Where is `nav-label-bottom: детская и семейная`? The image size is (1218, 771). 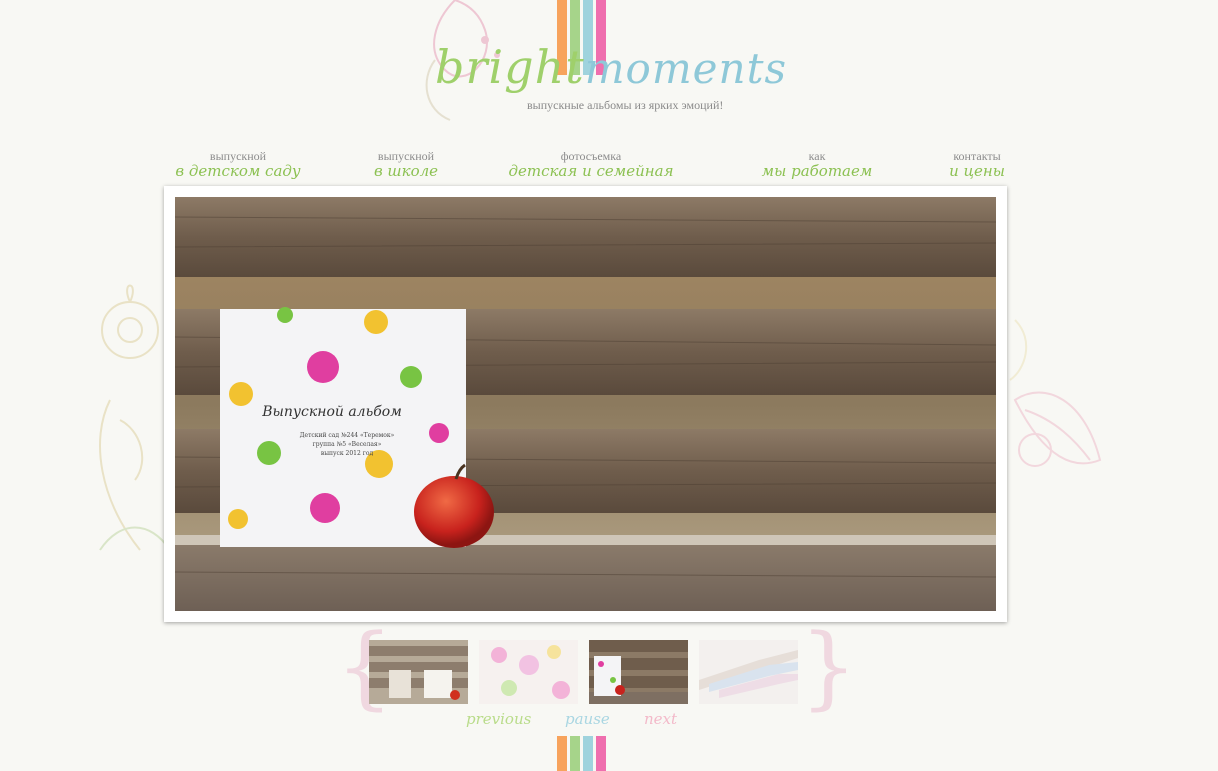 nav-label-bottom: детская и семейная is located at coordinates (591, 171).